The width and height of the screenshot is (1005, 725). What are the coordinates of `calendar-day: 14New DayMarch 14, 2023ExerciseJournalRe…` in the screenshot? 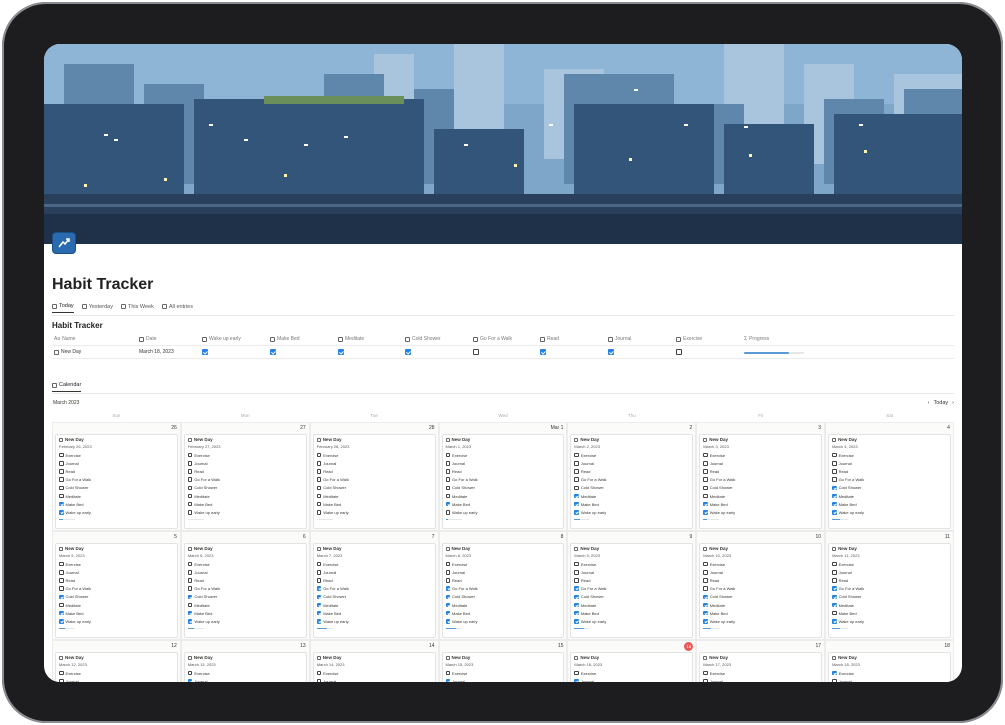 It's located at (374, 661).